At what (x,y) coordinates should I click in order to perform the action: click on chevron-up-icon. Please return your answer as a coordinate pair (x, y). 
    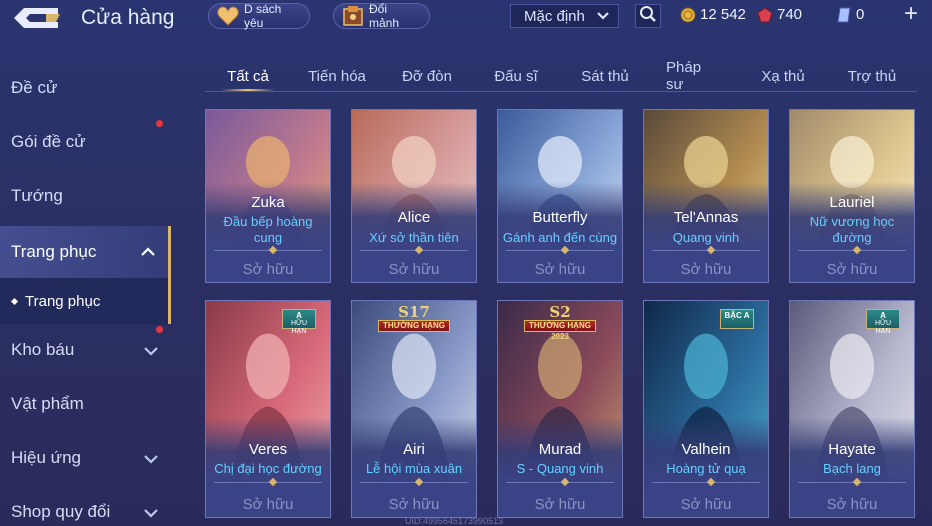
    Looking at the image, I should click on (148, 254).